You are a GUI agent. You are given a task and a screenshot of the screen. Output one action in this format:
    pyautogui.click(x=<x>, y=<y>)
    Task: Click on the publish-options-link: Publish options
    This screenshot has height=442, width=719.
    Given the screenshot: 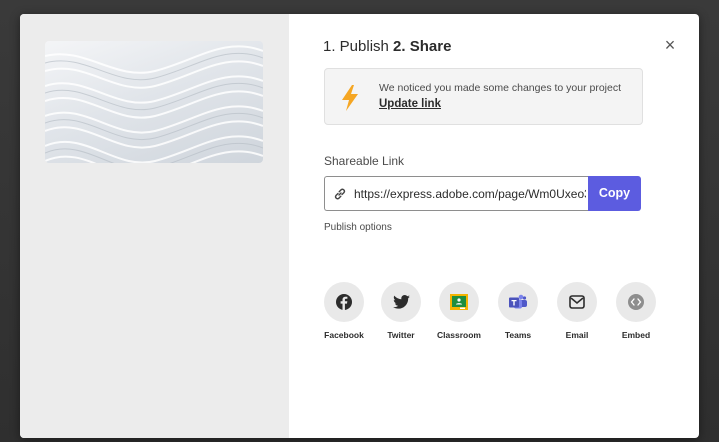 What is the action you would take?
    pyautogui.click(x=358, y=227)
    